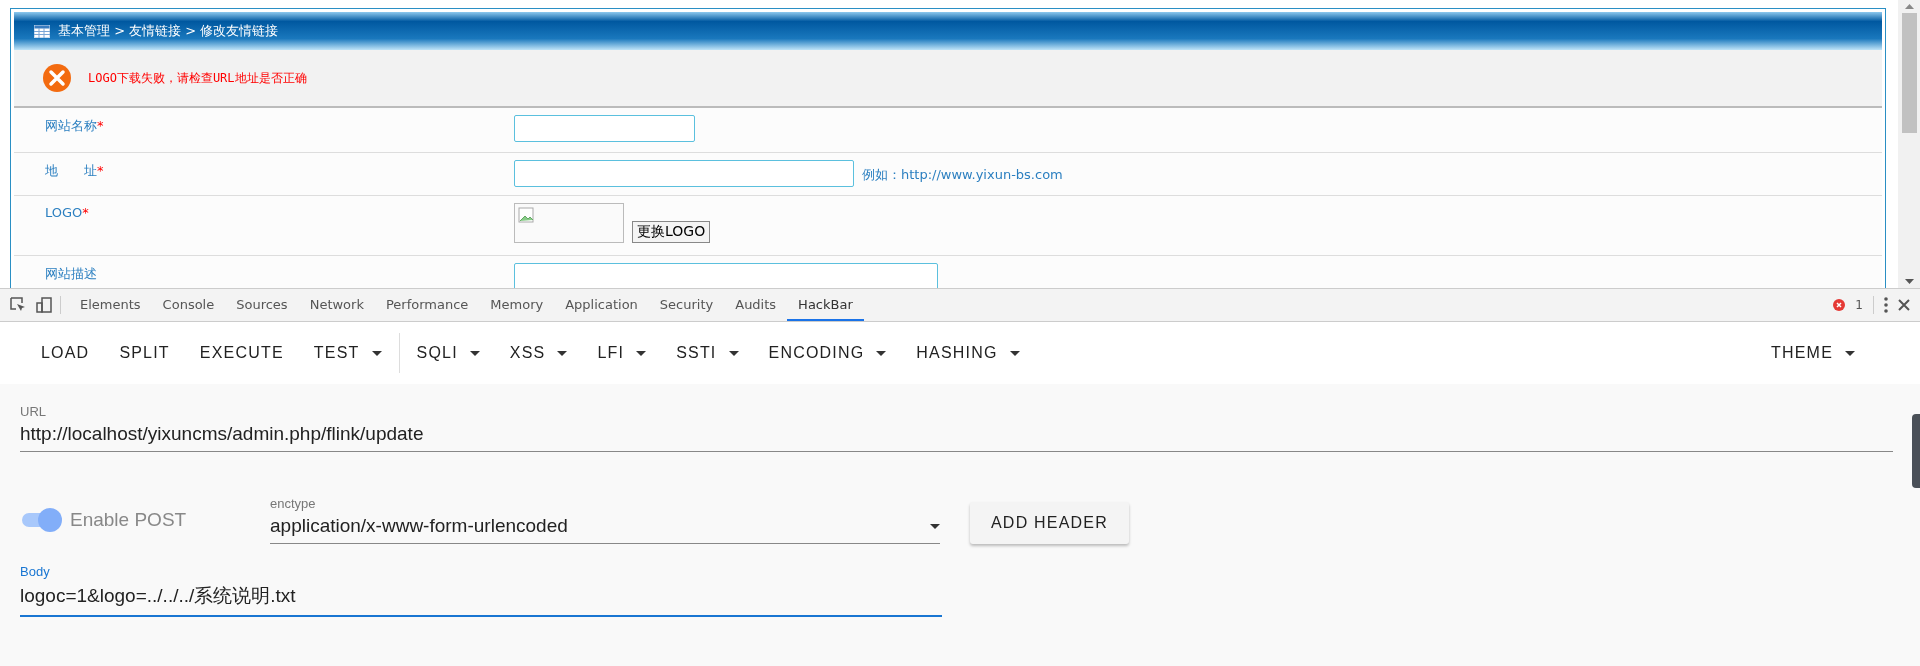  What do you see at coordinates (347, 353) in the screenshot?
I see `toolbar-button: TEST` at bounding box center [347, 353].